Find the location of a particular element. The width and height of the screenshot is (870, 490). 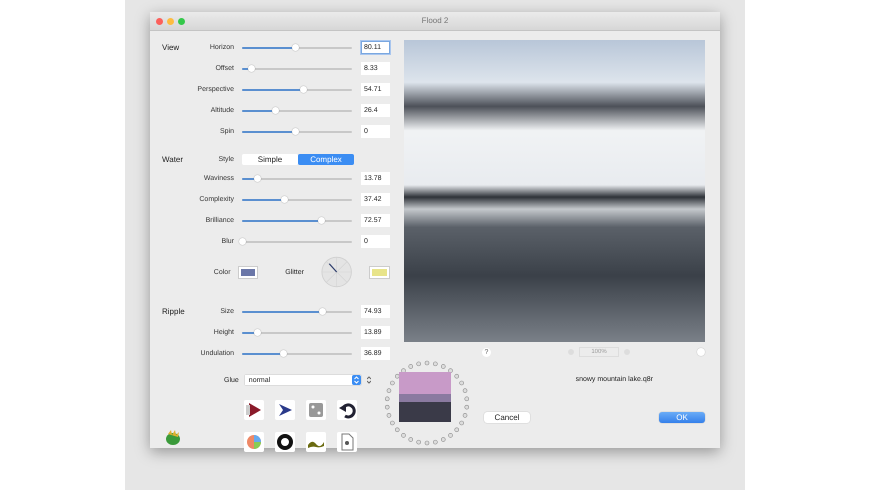

glitter-well is located at coordinates (379, 272).